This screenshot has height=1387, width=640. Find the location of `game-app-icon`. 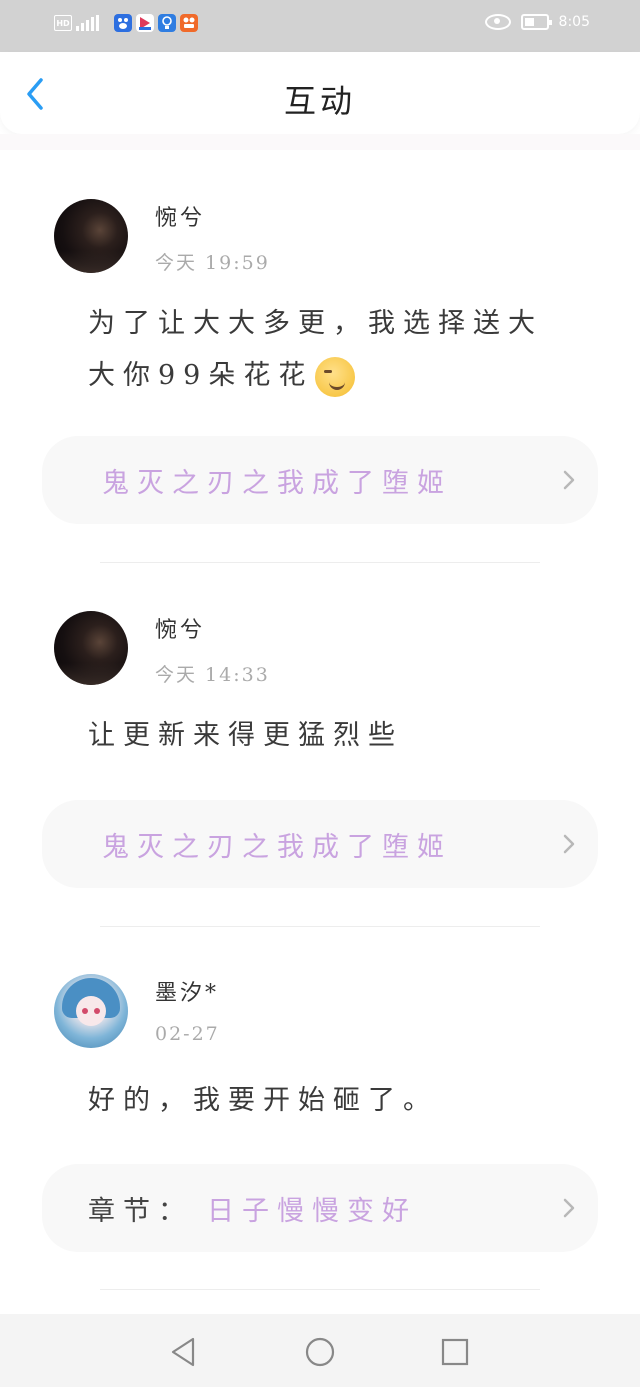

game-app-icon is located at coordinates (189, 23).